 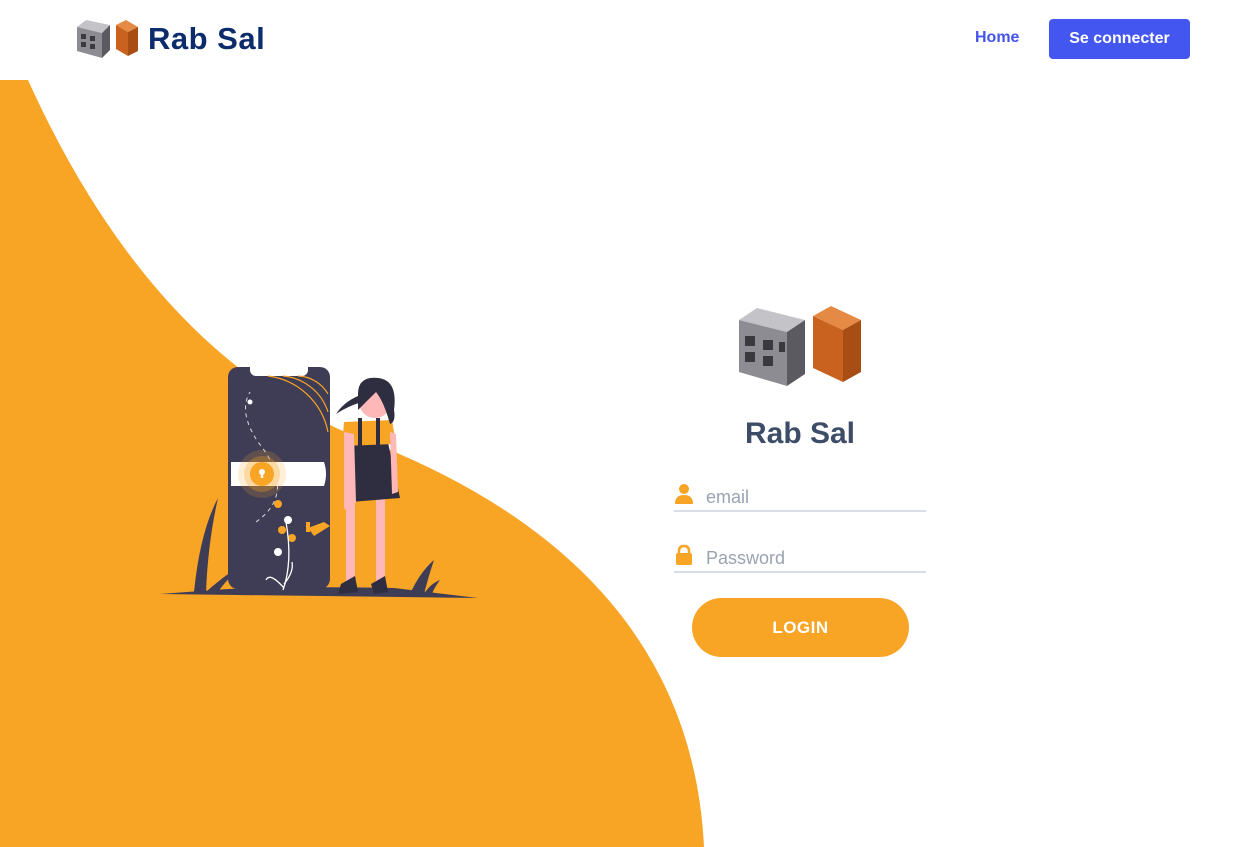 I want to click on login-form: Rab Sal LOGIN, so click(x=800, y=478).